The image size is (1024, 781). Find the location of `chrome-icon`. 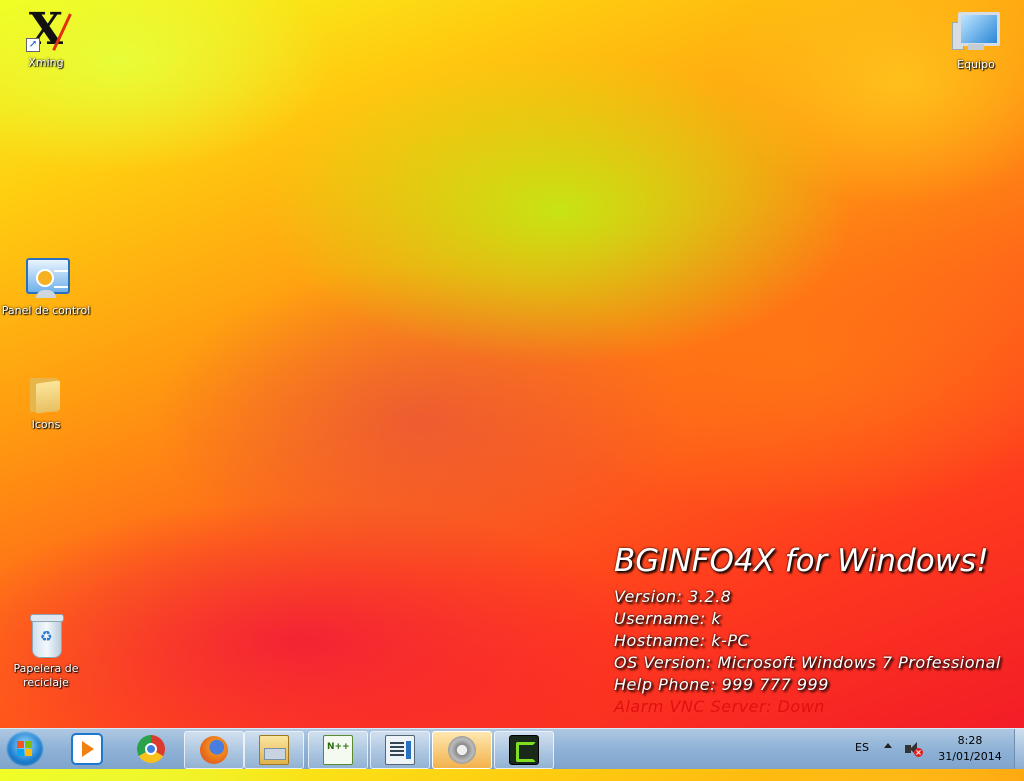

chrome-icon is located at coordinates (151, 749).